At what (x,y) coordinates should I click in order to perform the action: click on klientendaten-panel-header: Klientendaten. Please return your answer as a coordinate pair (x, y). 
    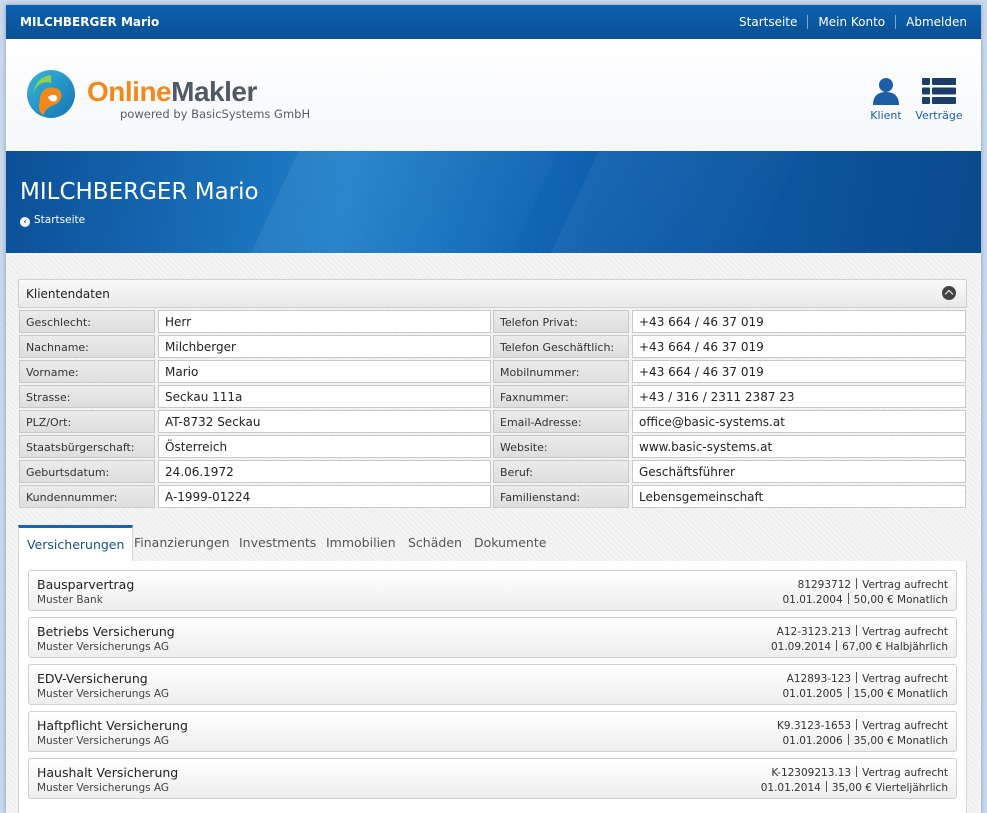
    Looking at the image, I should click on (492, 293).